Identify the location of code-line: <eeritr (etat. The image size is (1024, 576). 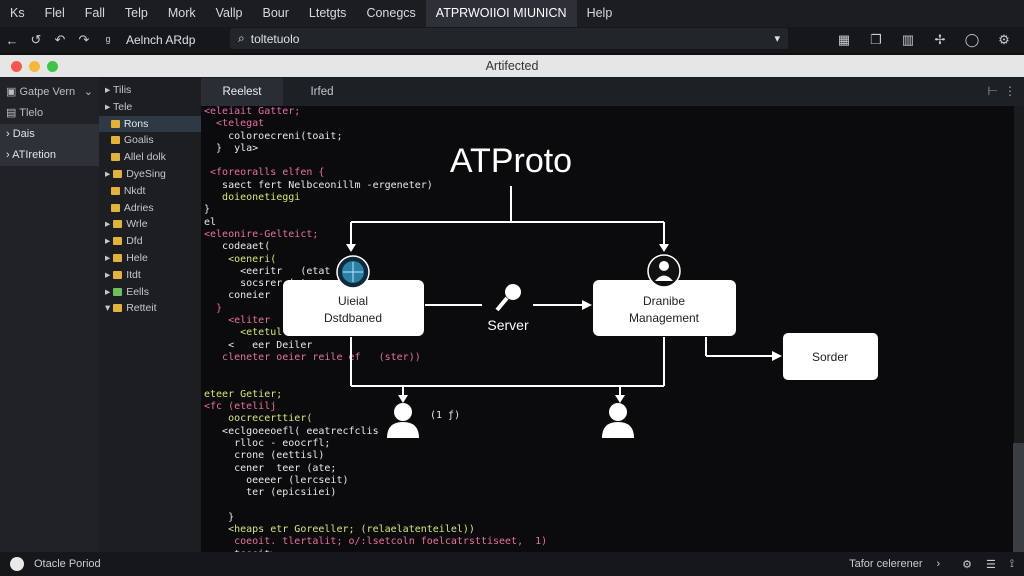
(267, 271).